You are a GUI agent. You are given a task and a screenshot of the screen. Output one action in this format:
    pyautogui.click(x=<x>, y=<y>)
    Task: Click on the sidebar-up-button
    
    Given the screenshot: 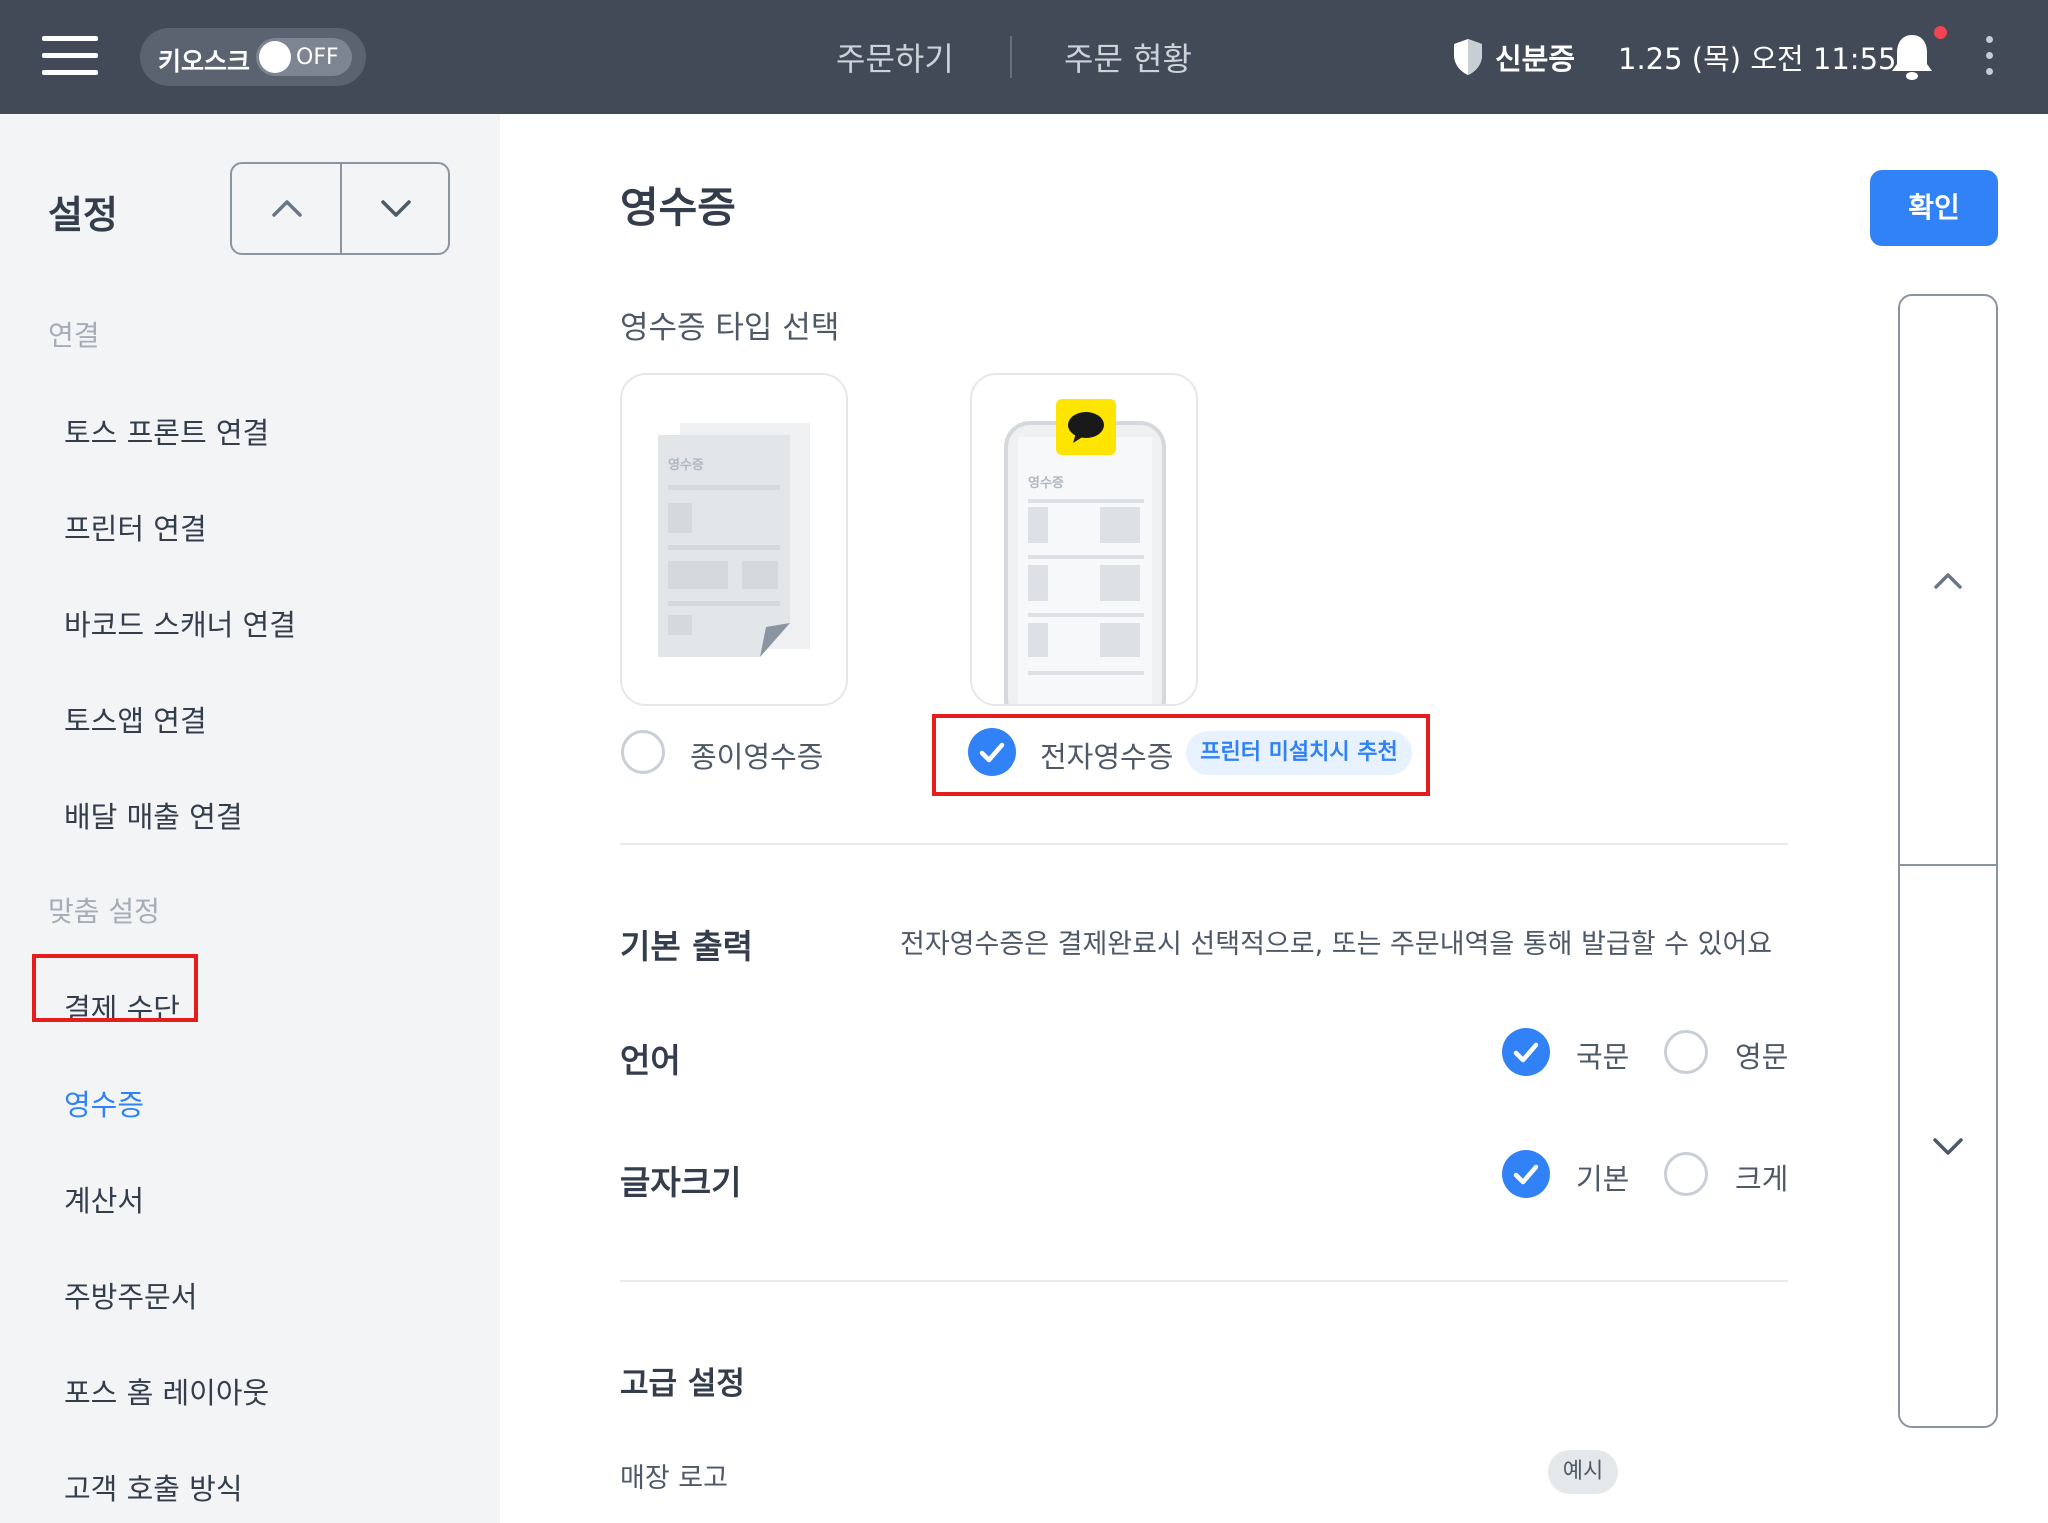 What is the action you would take?
    pyautogui.click(x=286, y=208)
    